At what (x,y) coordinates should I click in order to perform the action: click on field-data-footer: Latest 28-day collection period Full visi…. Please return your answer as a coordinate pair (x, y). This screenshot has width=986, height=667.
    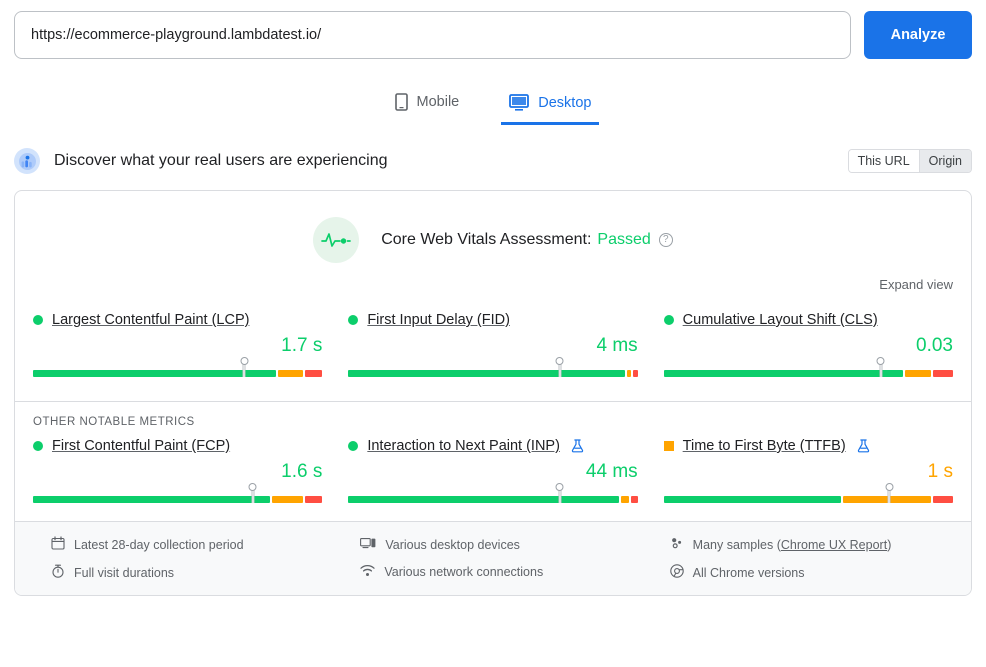
    Looking at the image, I should click on (493, 558).